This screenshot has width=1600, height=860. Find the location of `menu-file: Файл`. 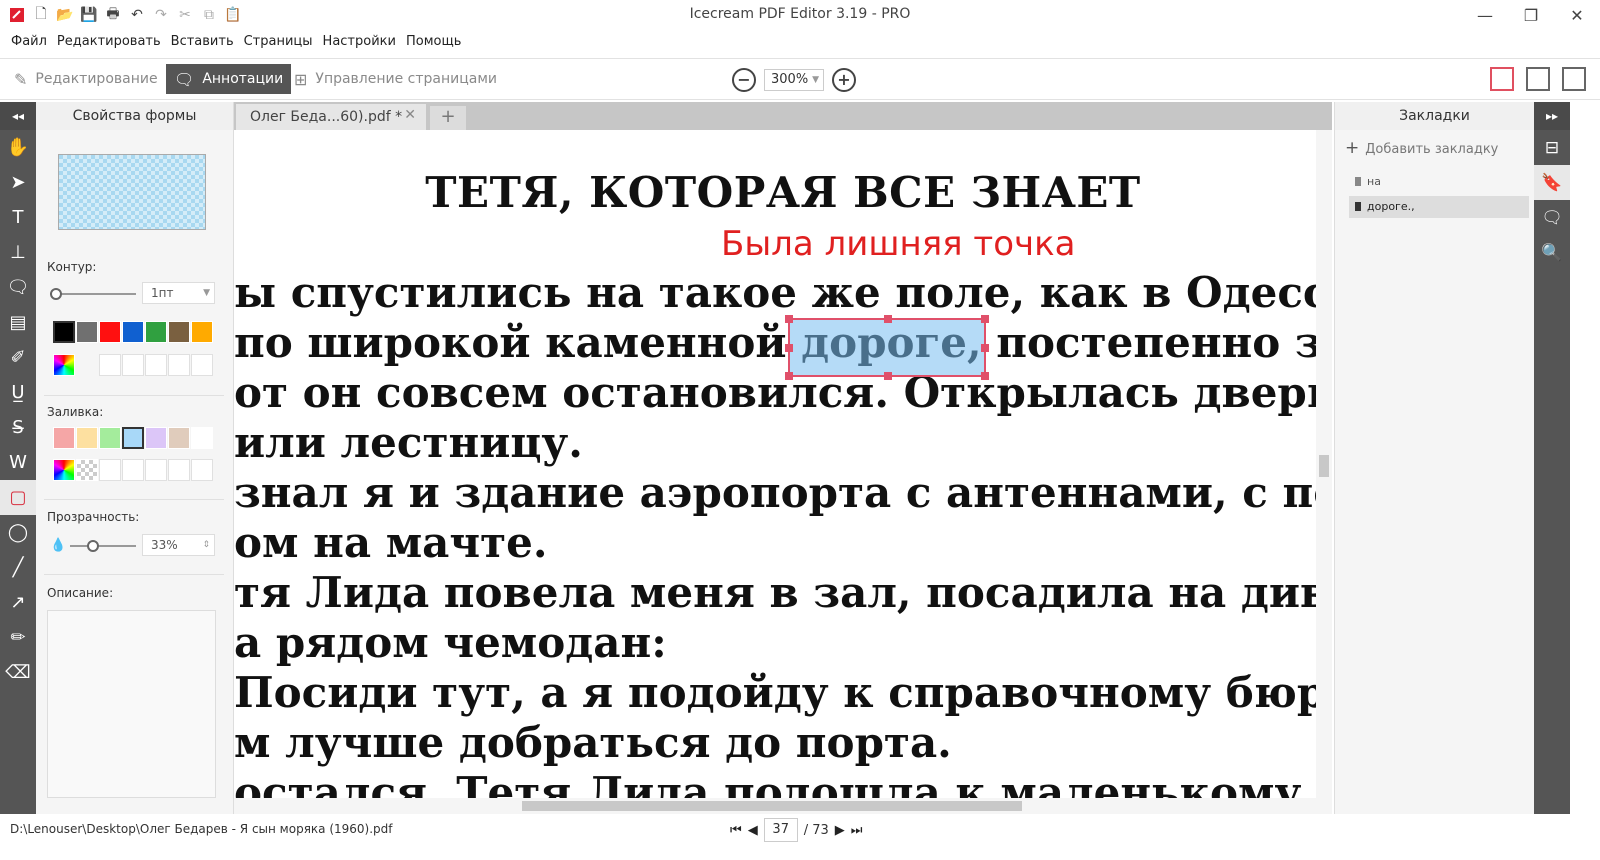

menu-file: Файл is located at coordinates (29, 44).